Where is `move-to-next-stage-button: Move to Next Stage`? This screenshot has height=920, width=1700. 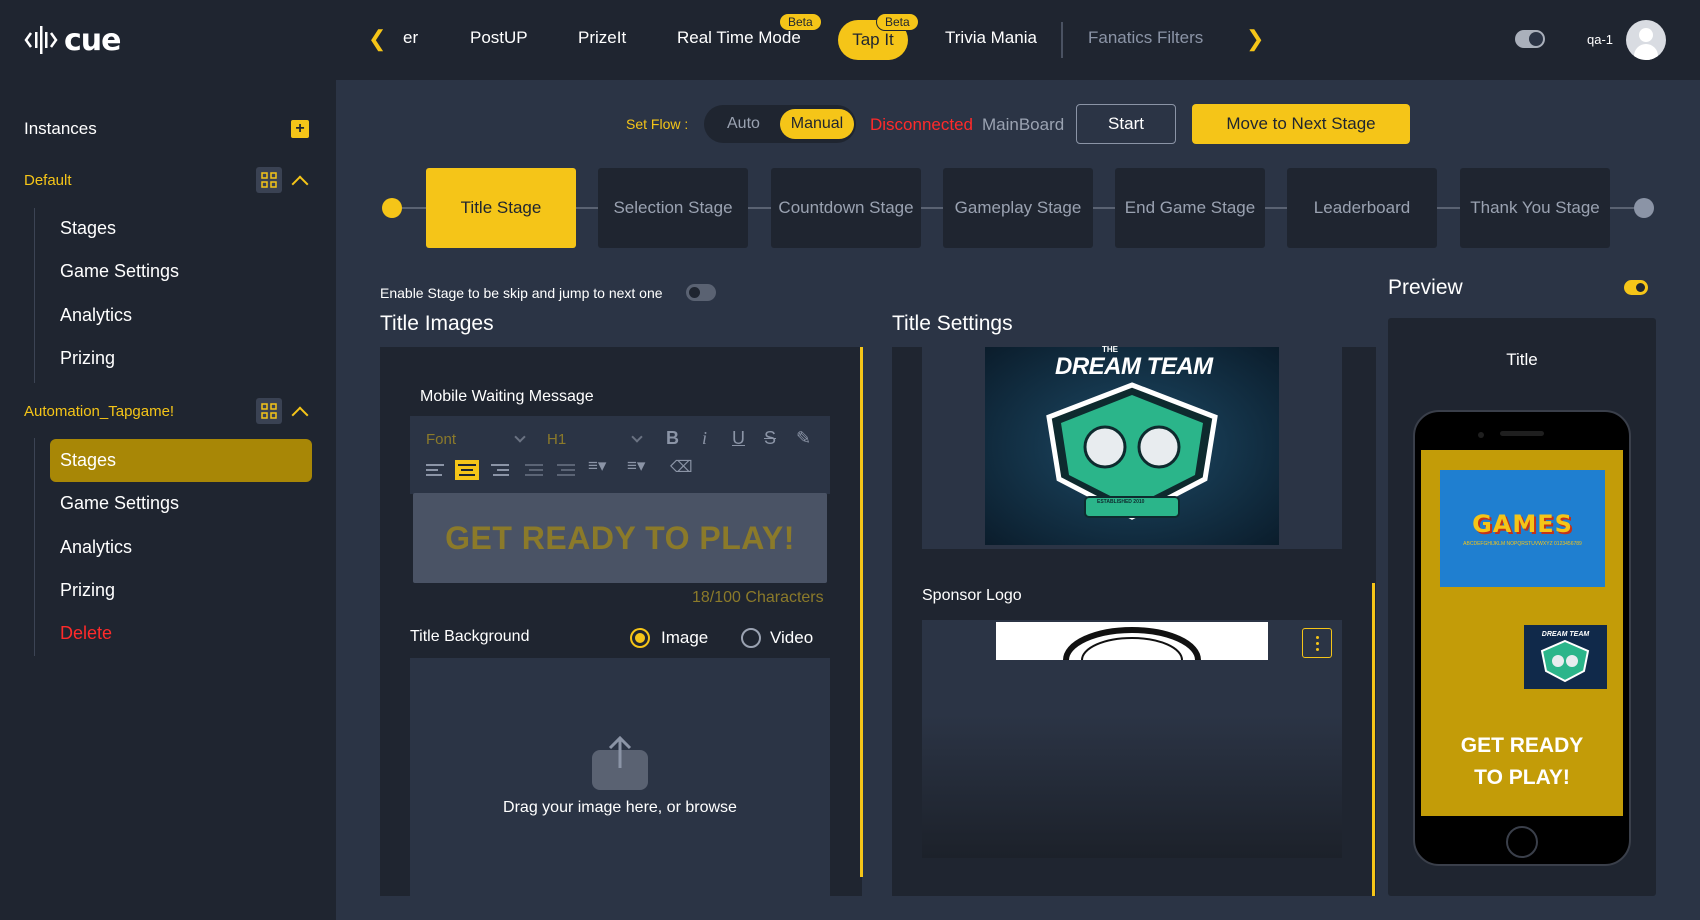 move-to-next-stage-button: Move to Next Stage is located at coordinates (1301, 124).